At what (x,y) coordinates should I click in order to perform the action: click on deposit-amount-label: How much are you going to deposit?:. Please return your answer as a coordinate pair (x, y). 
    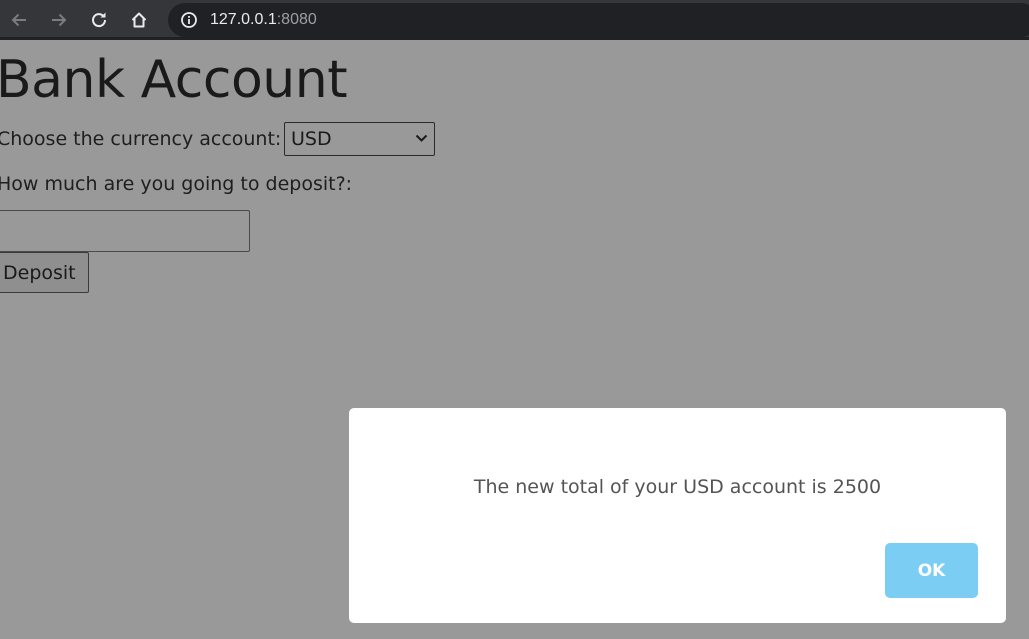
    Looking at the image, I should click on (176, 184).